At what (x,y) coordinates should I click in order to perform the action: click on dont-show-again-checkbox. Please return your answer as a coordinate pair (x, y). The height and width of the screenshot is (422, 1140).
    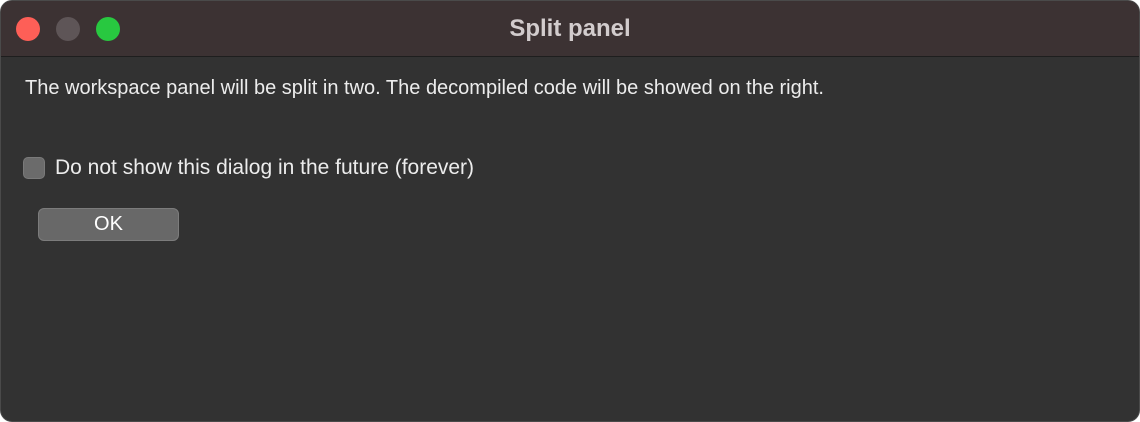
    Looking at the image, I should click on (34, 168).